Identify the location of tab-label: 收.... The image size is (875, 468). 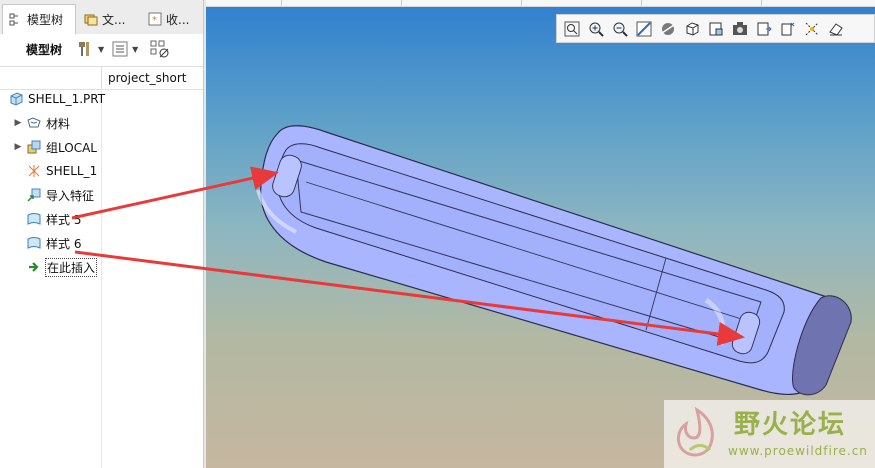
(178, 19).